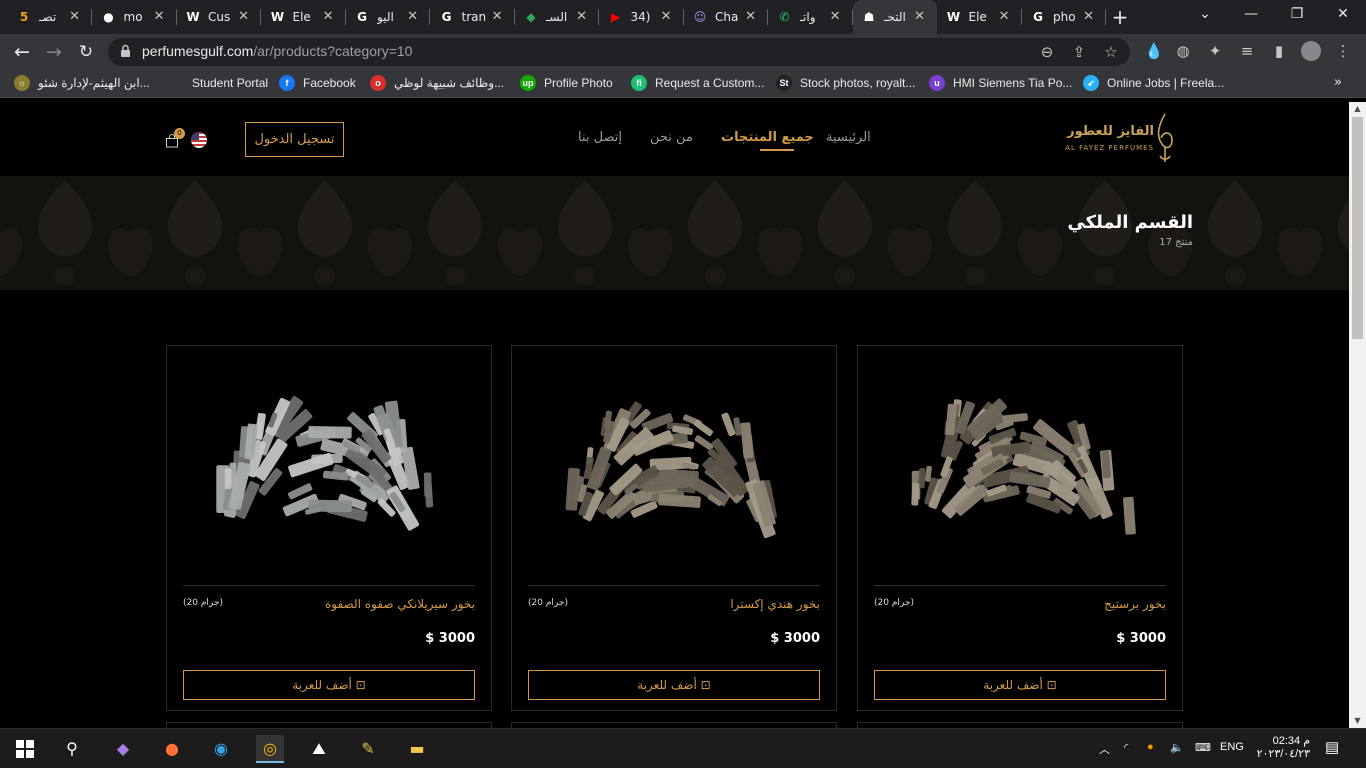  I want to click on product-card: بخور برستيج (جرام 20) $ 3000 أضف للعربة ⊡, so click(1020, 528).